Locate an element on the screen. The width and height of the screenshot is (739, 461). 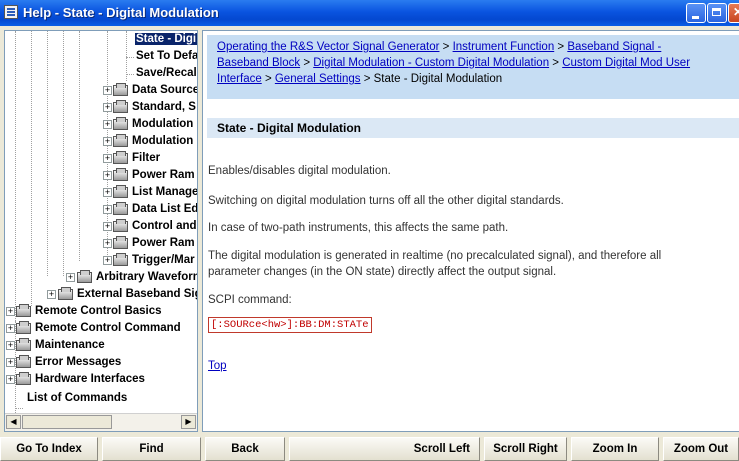
tree-item-label: List of Commands is located at coordinates (77, 398).